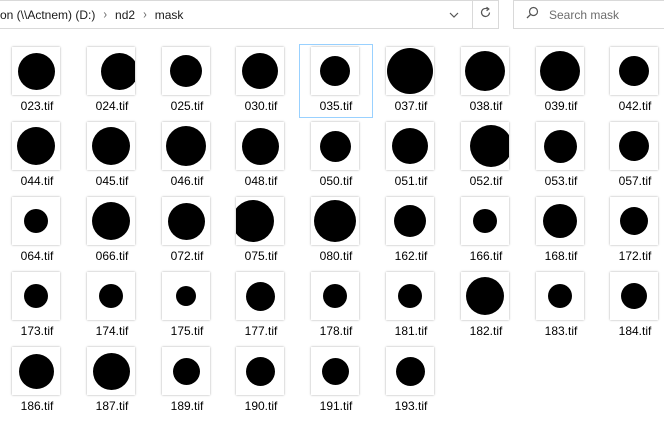  I want to click on file-item: 039.tif, so click(561, 81).